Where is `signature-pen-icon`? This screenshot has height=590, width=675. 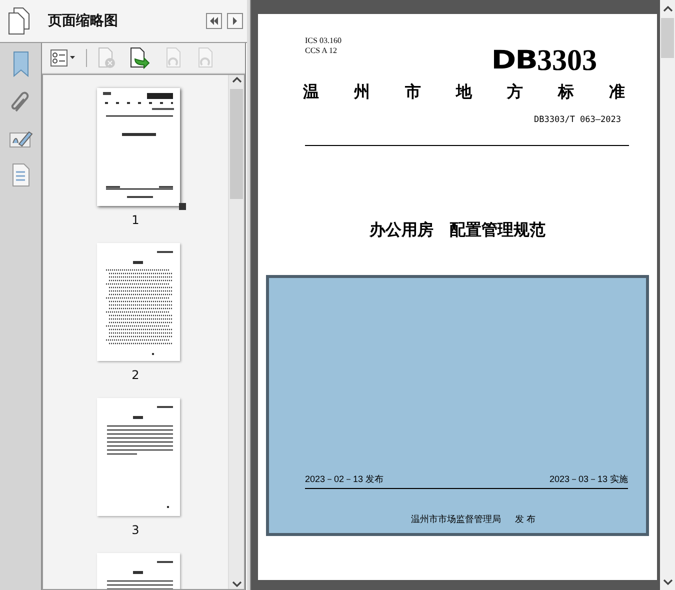
signature-pen-icon is located at coordinates (20, 139).